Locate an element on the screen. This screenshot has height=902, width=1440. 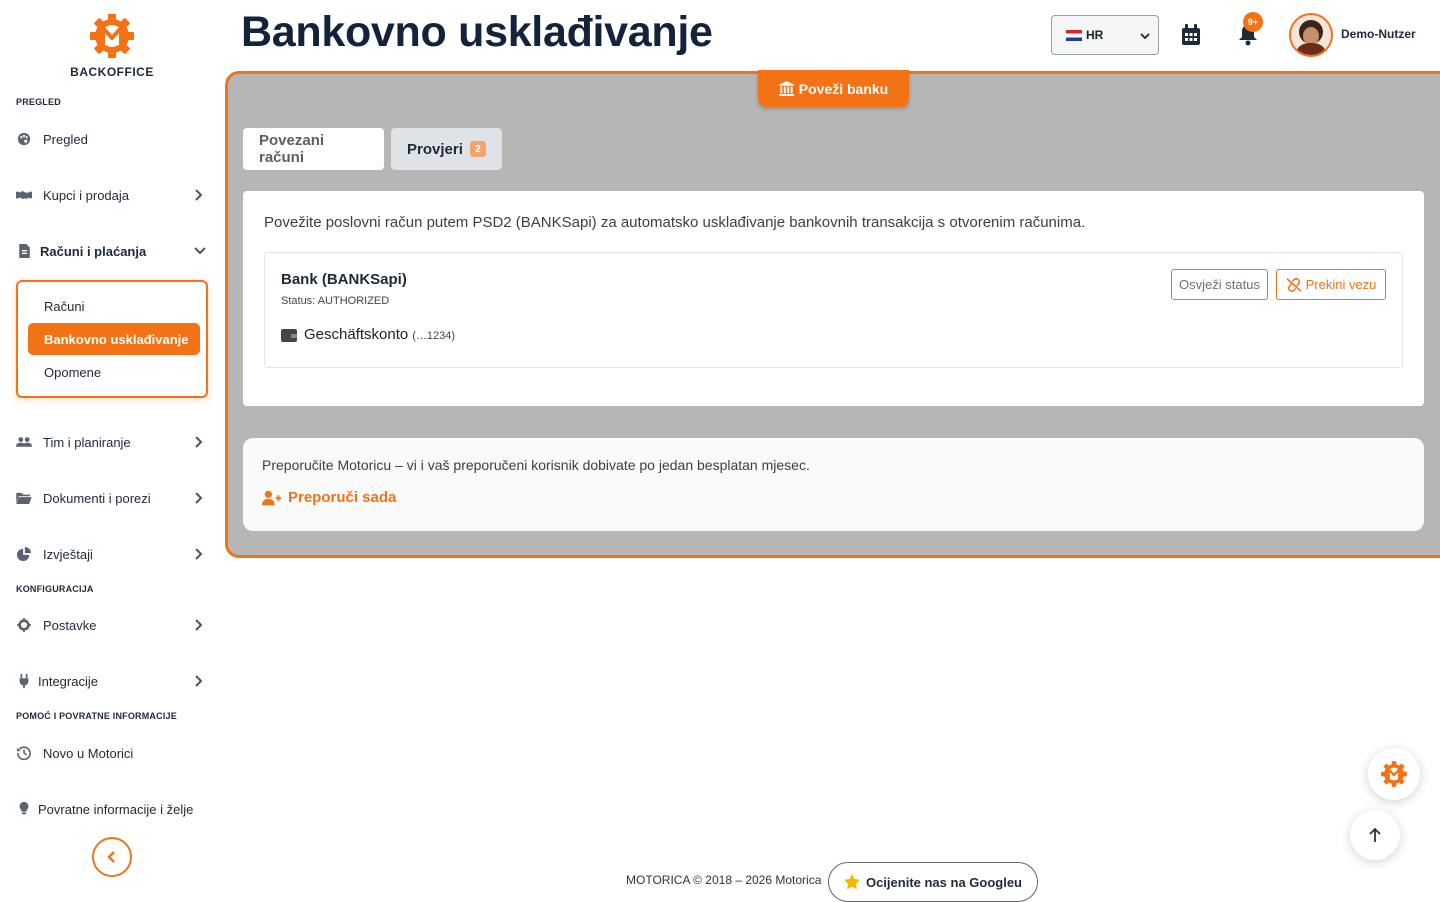
sidebar-item-label: Tim i planiranje is located at coordinates (87, 442).